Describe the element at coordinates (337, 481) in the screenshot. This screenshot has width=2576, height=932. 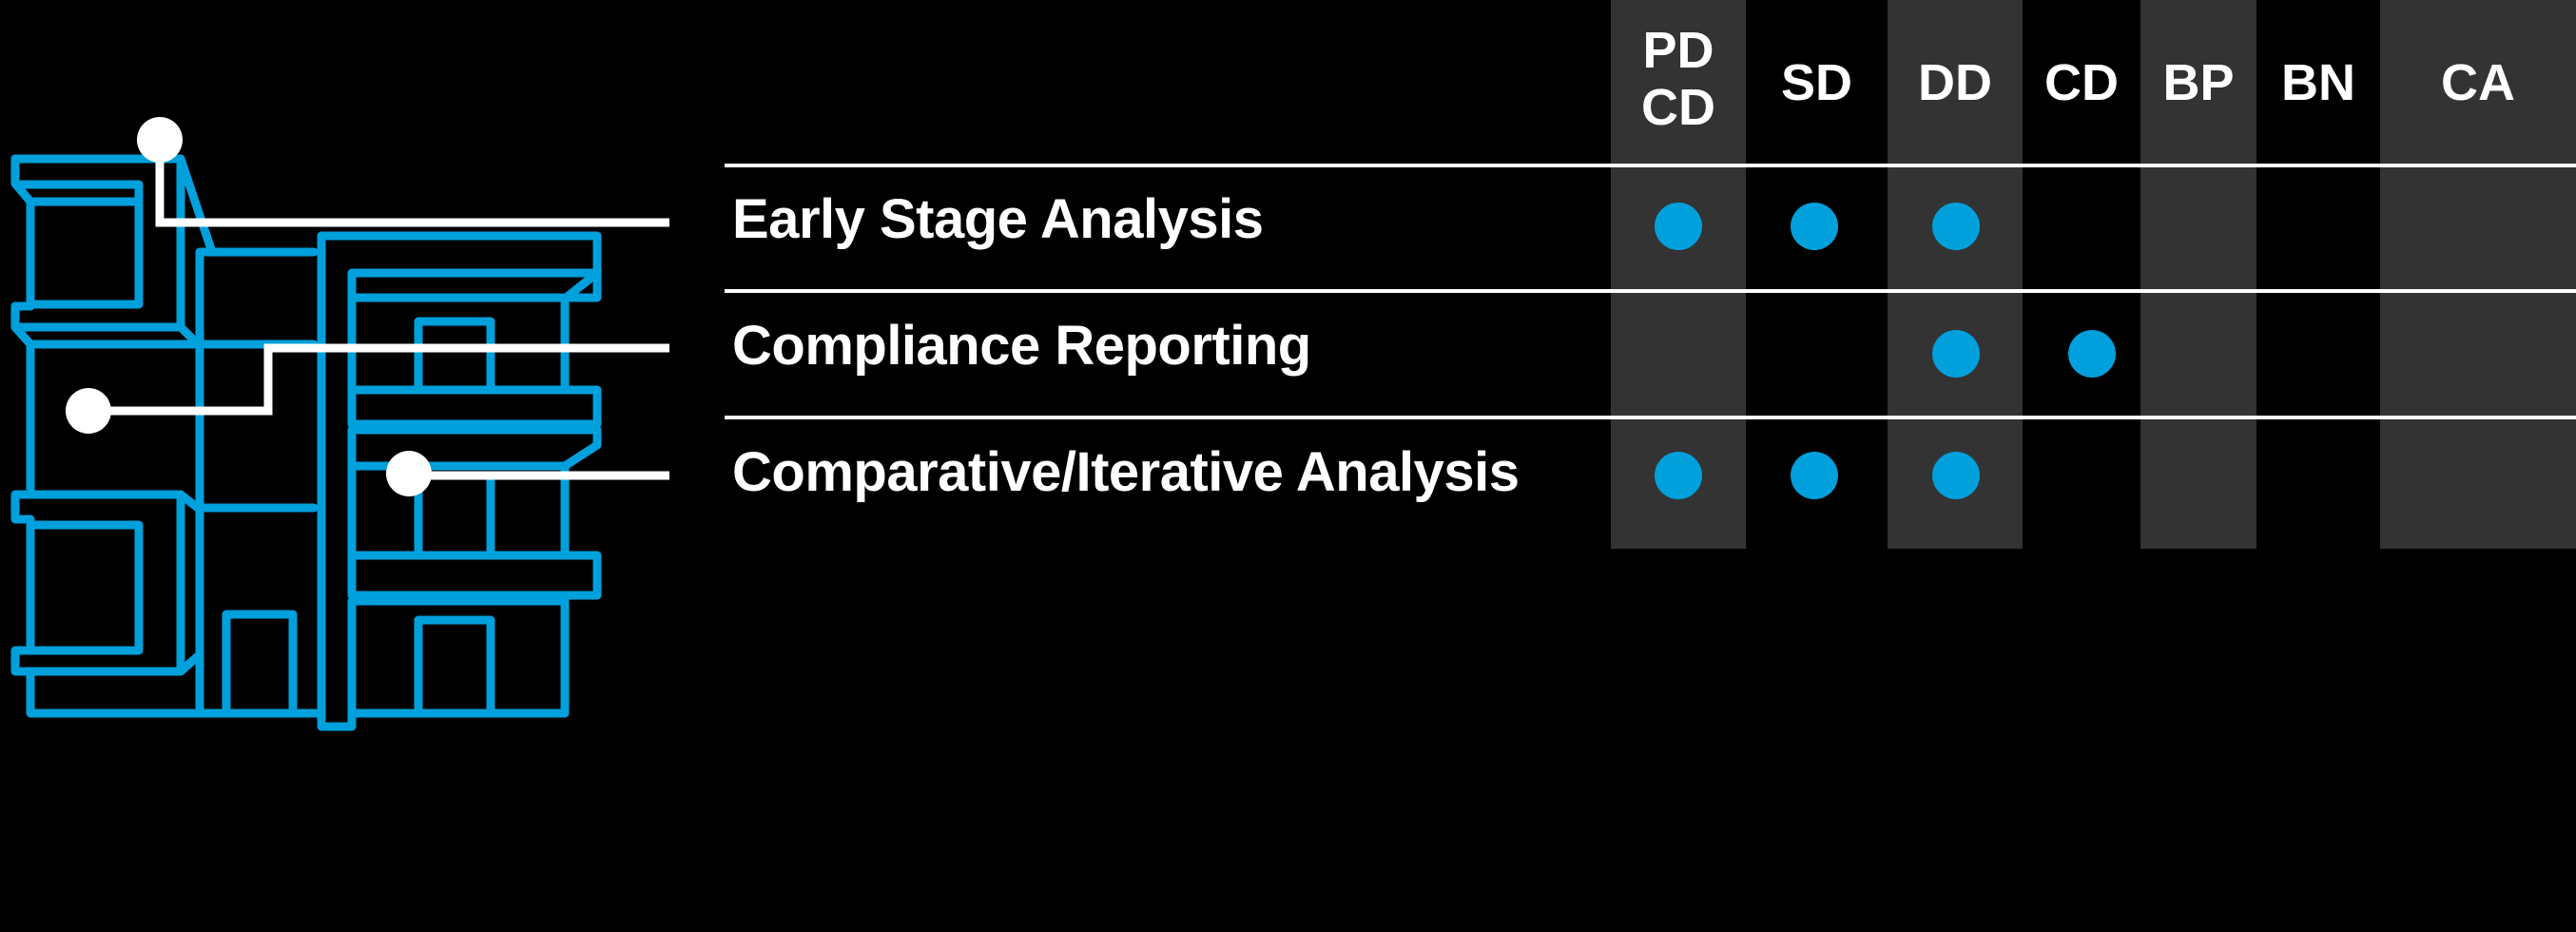
I see `building-right-spine` at that location.